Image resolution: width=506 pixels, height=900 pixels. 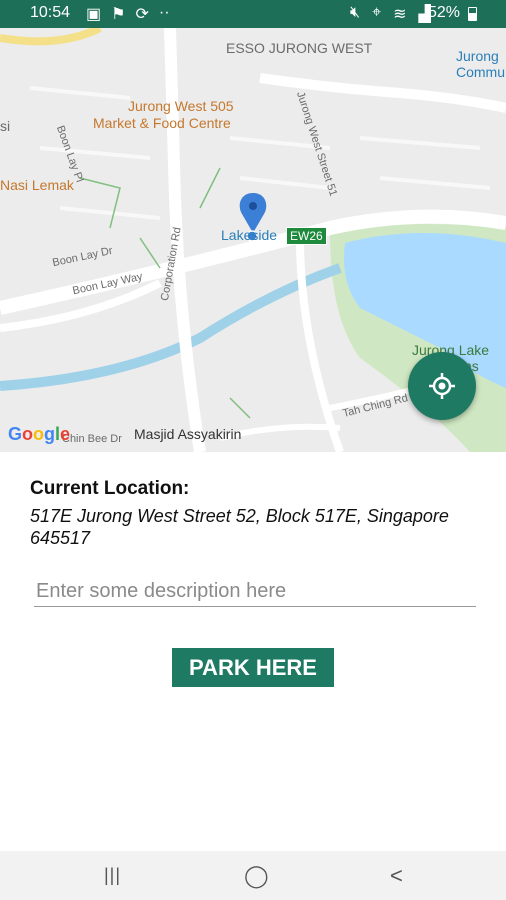 I want to click on map-label-chin-bee-dr: Chin Bee Dr, so click(x=92, y=439).